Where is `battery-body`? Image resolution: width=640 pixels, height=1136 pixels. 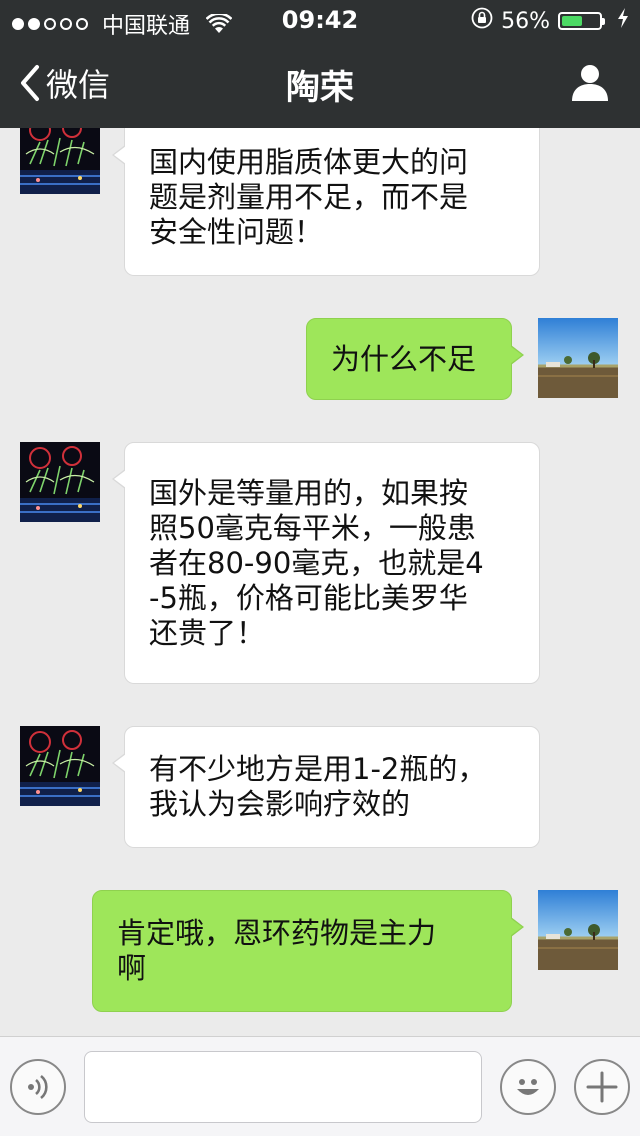
battery-body is located at coordinates (580, 21).